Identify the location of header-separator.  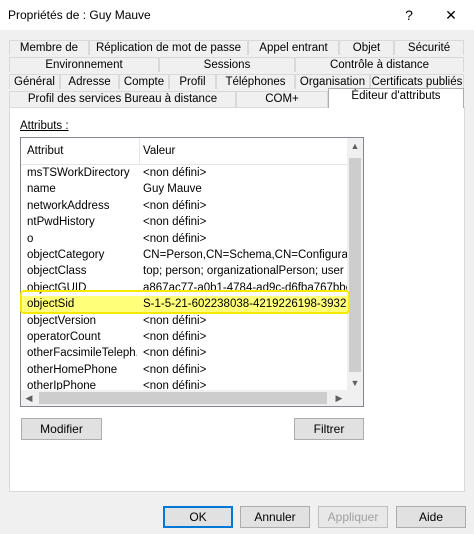
(139, 151).